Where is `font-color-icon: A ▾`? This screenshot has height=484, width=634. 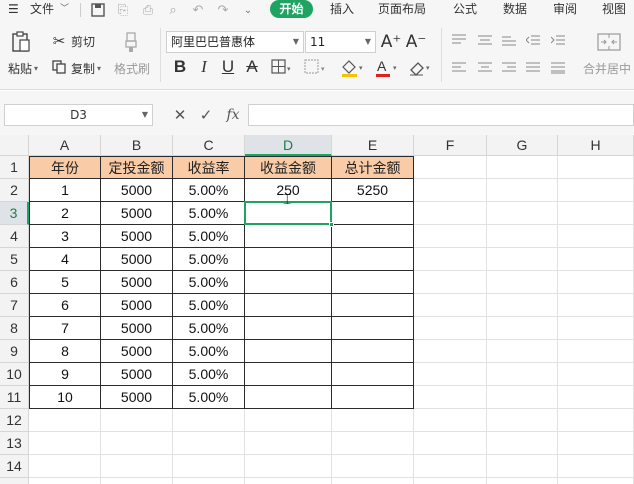
font-color-icon: A ▾ is located at coordinates (387, 68).